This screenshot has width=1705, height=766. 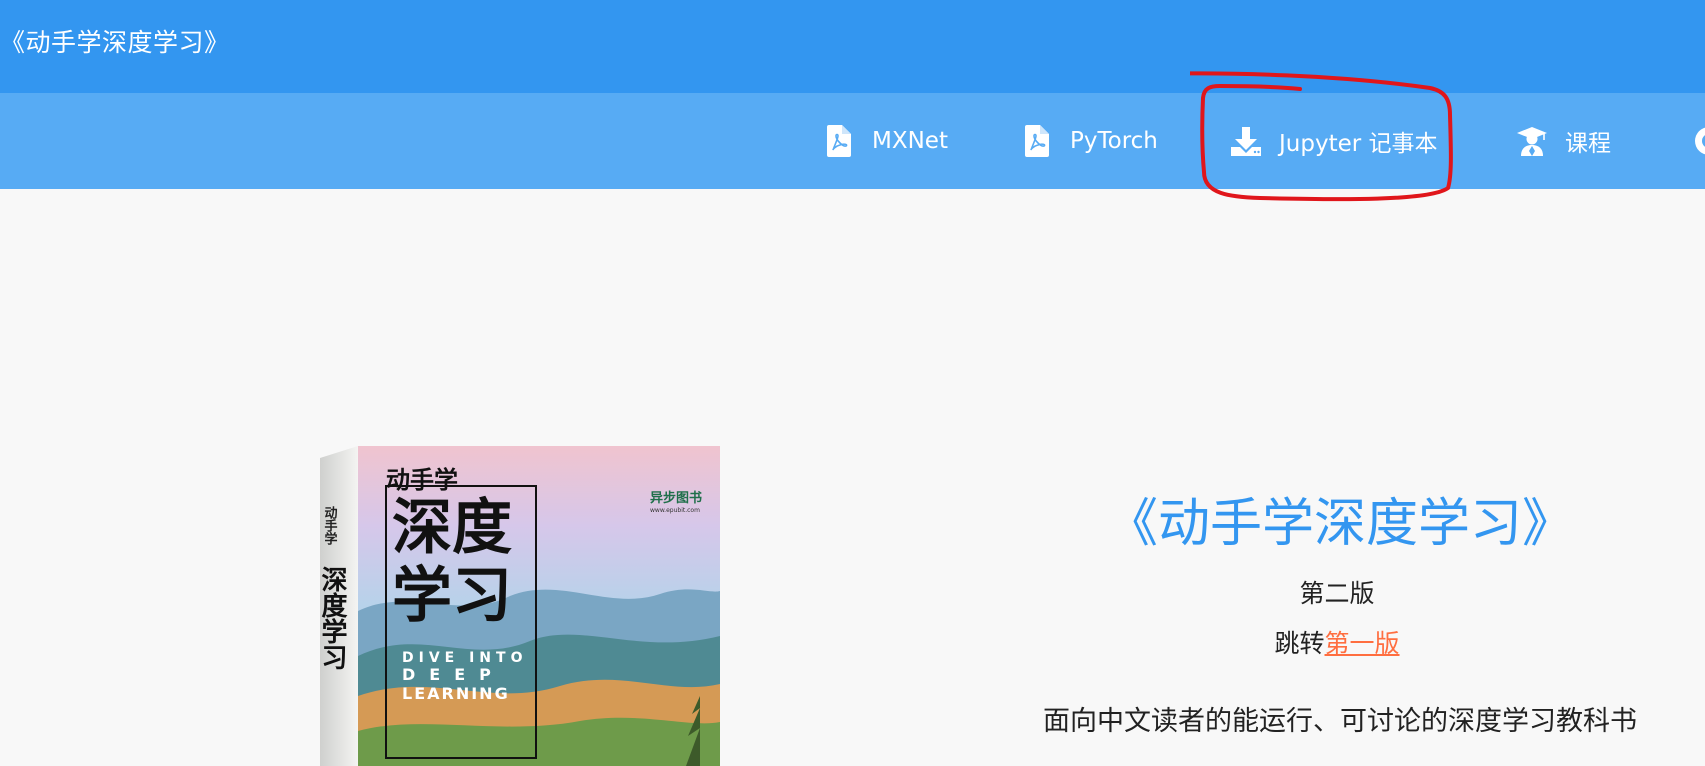 What do you see at coordinates (422, 480) in the screenshot?
I see `book-brand: 动手学` at bounding box center [422, 480].